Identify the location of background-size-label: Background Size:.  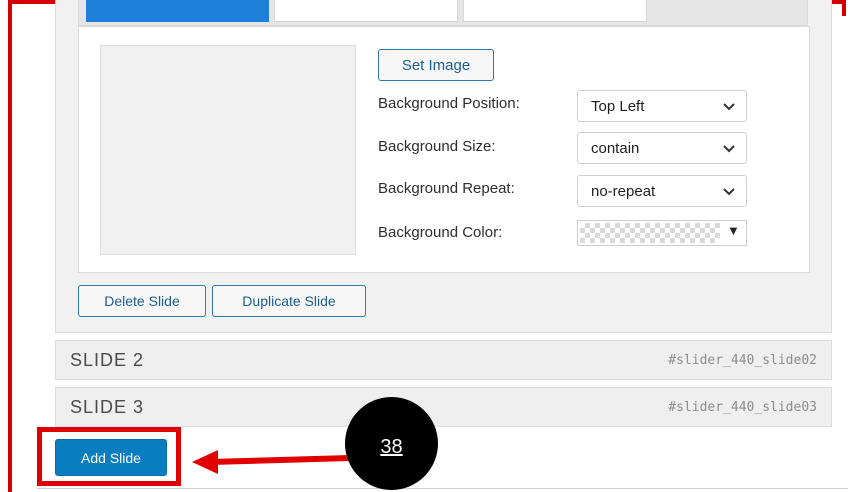
(437, 146).